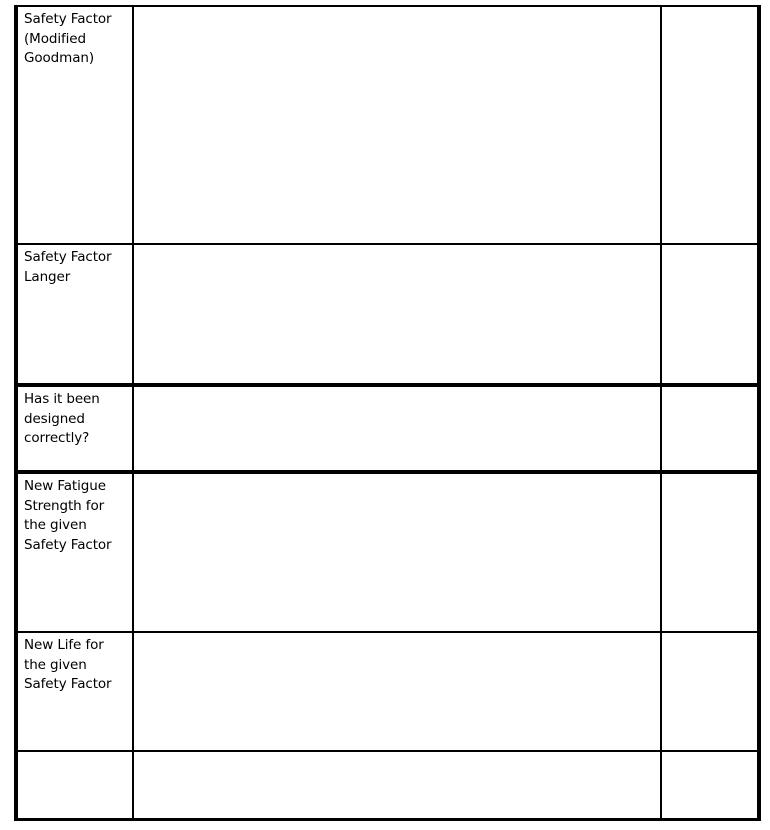 This screenshot has width=770, height=830. What do you see at coordinates (68, 267) in the screenshot?
I see `row-label: Safety Factor Langer` at bounding box center [68, 267].